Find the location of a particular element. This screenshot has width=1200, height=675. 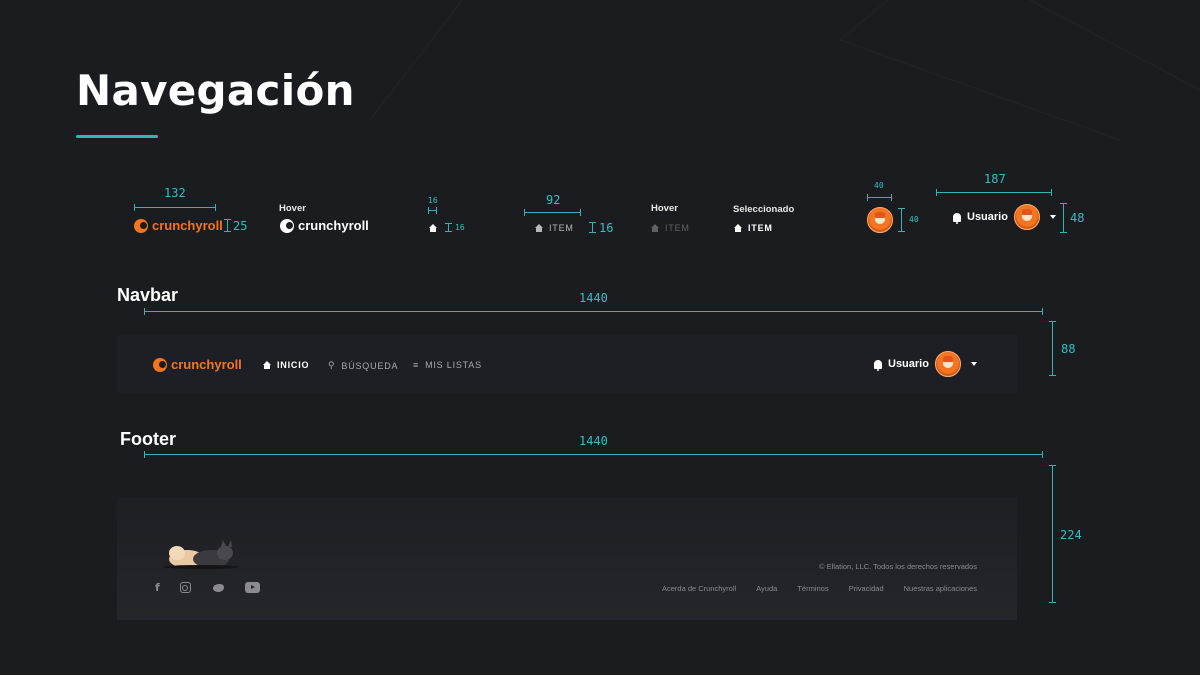

search-icon: ⚲ is located at coordinates (332, 365).